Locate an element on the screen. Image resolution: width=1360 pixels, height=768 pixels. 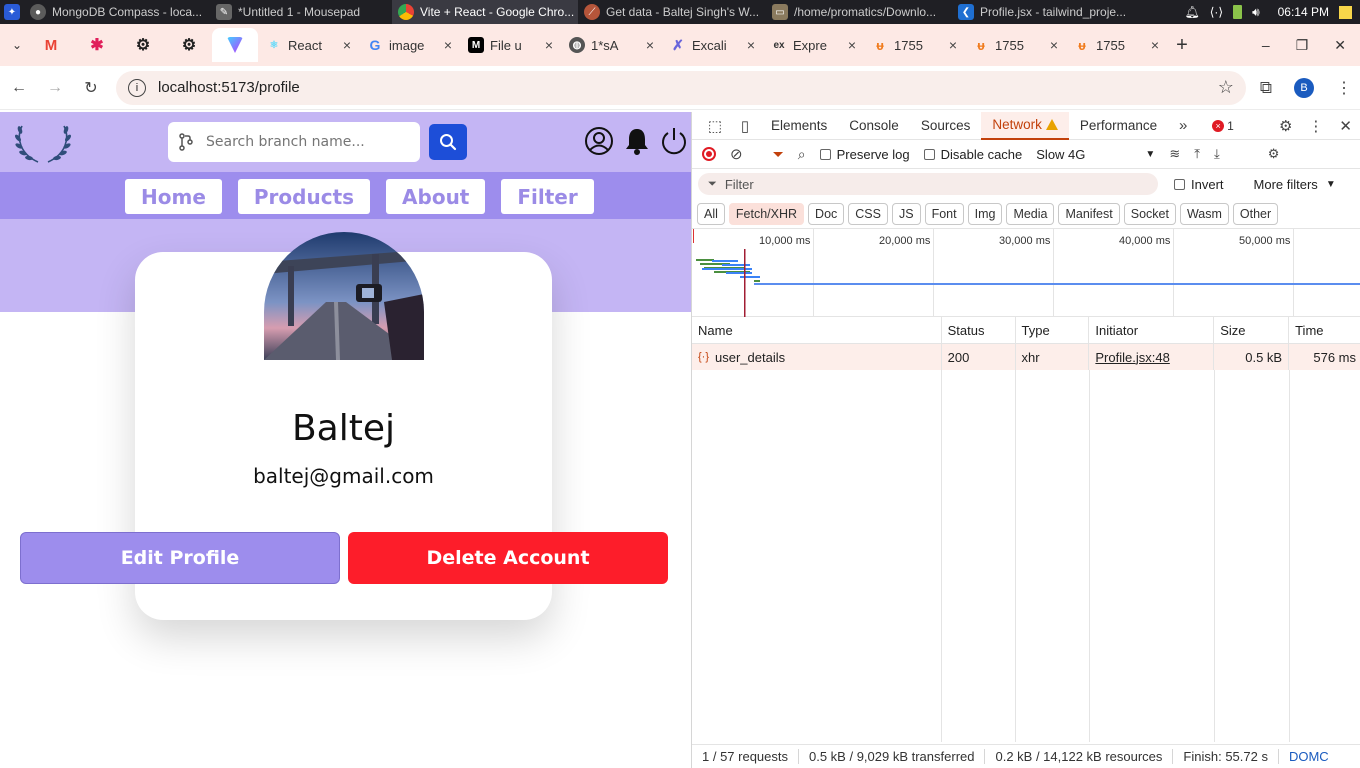
type-manifest: Manifest is located at coordinates (1089, 213).